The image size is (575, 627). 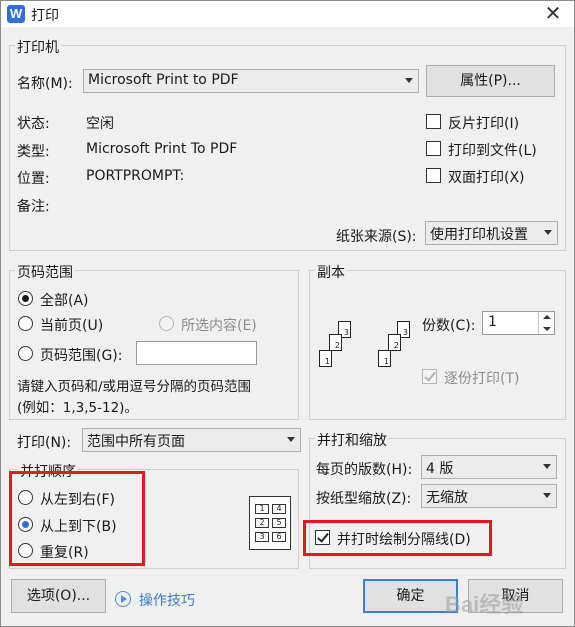 What do you see at coordinates (440, 469) in the screenshot?
I see `pages-per-sheet-value: 4 版` at bounding box center [440, 469].